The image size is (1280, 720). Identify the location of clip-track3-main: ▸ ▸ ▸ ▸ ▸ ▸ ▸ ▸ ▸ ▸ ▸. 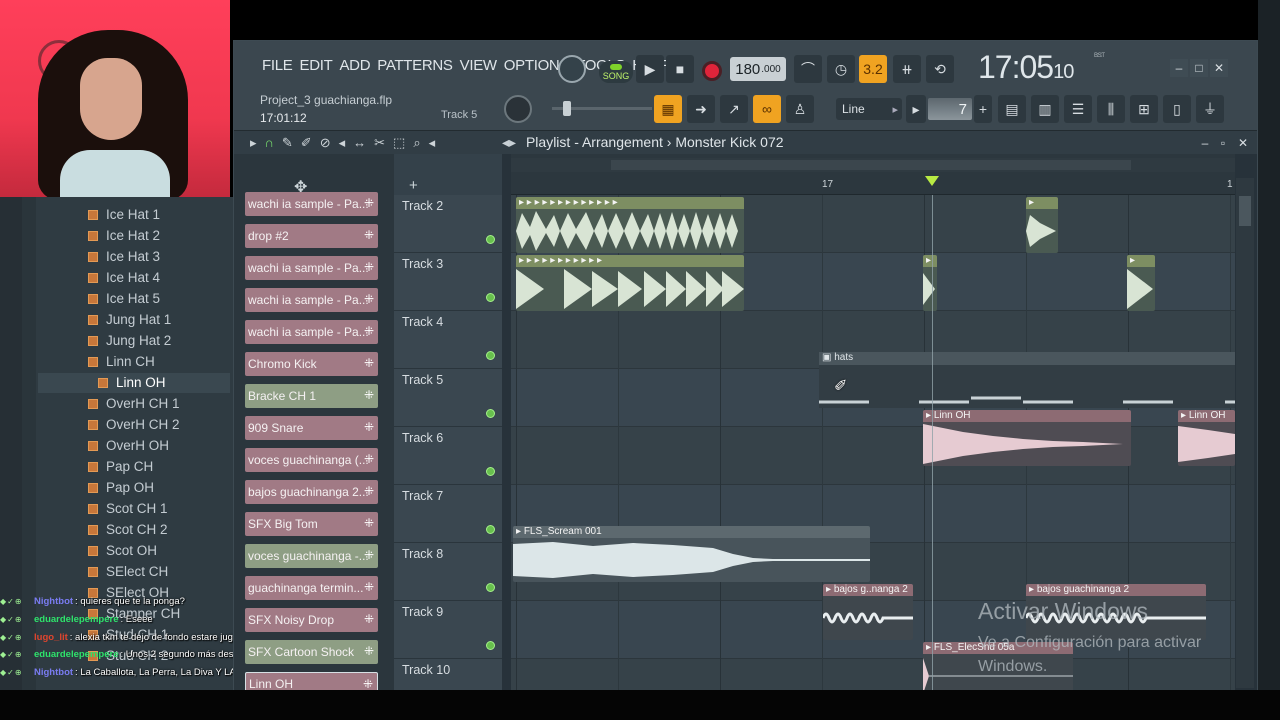
(630, 283).